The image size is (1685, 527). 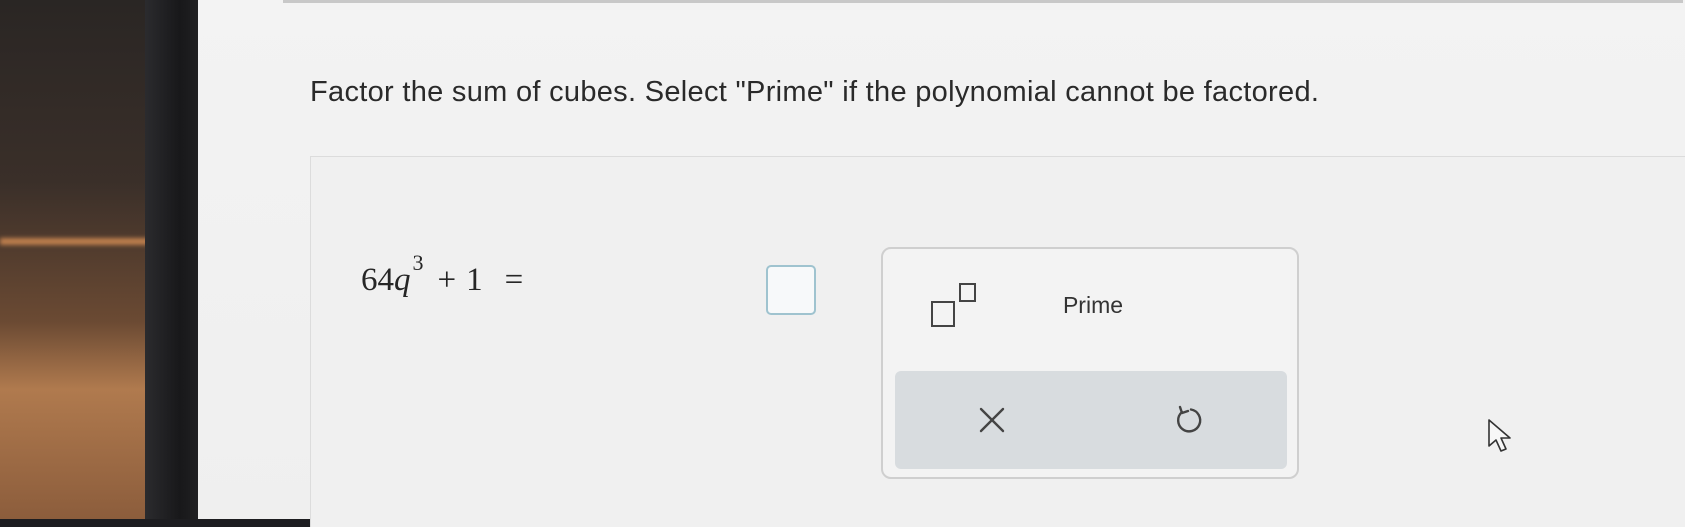 I want to click on superscript-template-icon, so click(x=961, y=308).